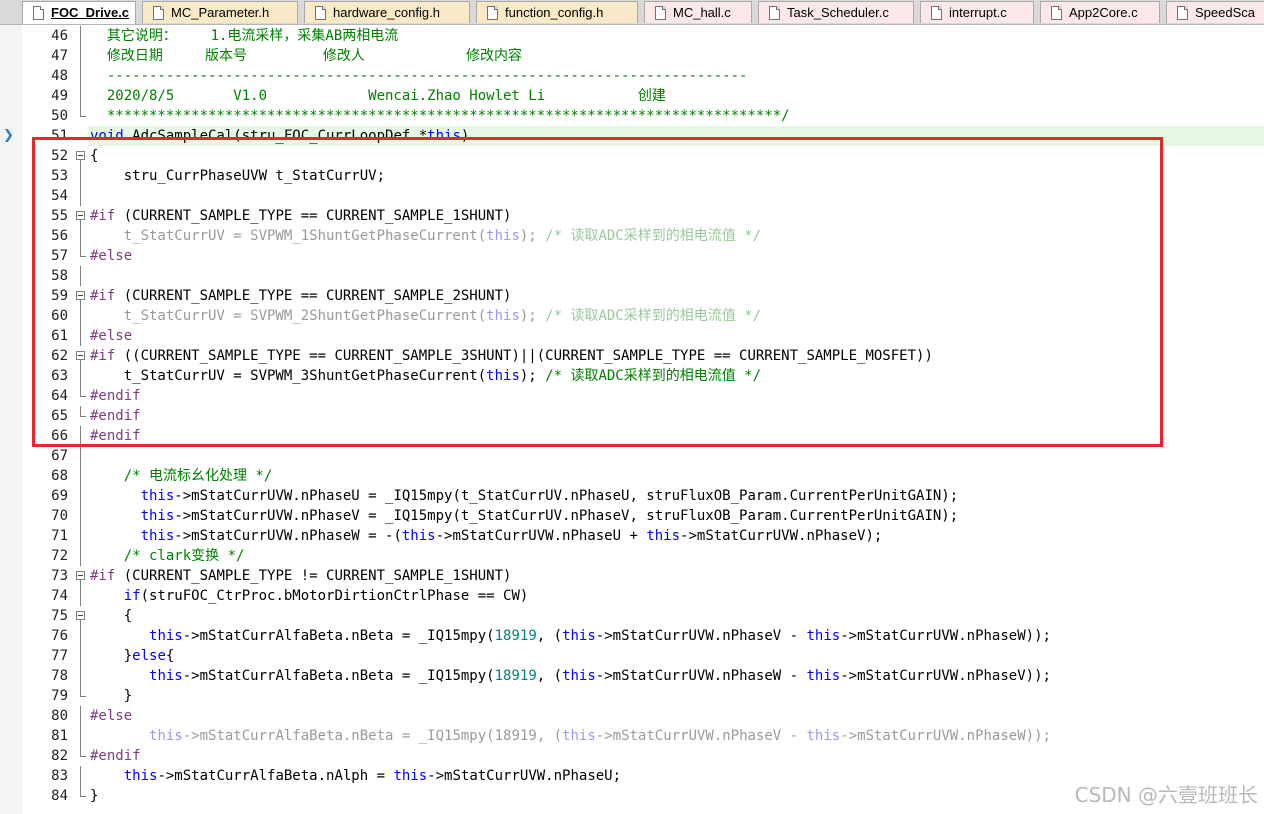 This screenshot has width=1264, height=814. What do you see at coordinates (48, 376) in the screenshot?
I see `line-number-row: 63` at bounding box center [48, 376].